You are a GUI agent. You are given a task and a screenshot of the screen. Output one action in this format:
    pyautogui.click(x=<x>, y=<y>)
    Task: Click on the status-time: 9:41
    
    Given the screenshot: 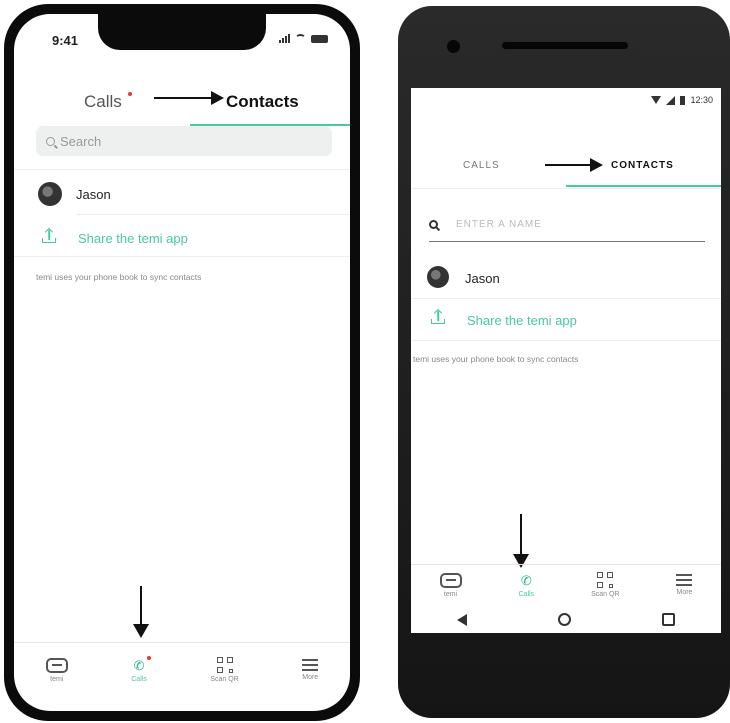 What is the action you would take?
    pyautogui.click(x=65, y=40)
    